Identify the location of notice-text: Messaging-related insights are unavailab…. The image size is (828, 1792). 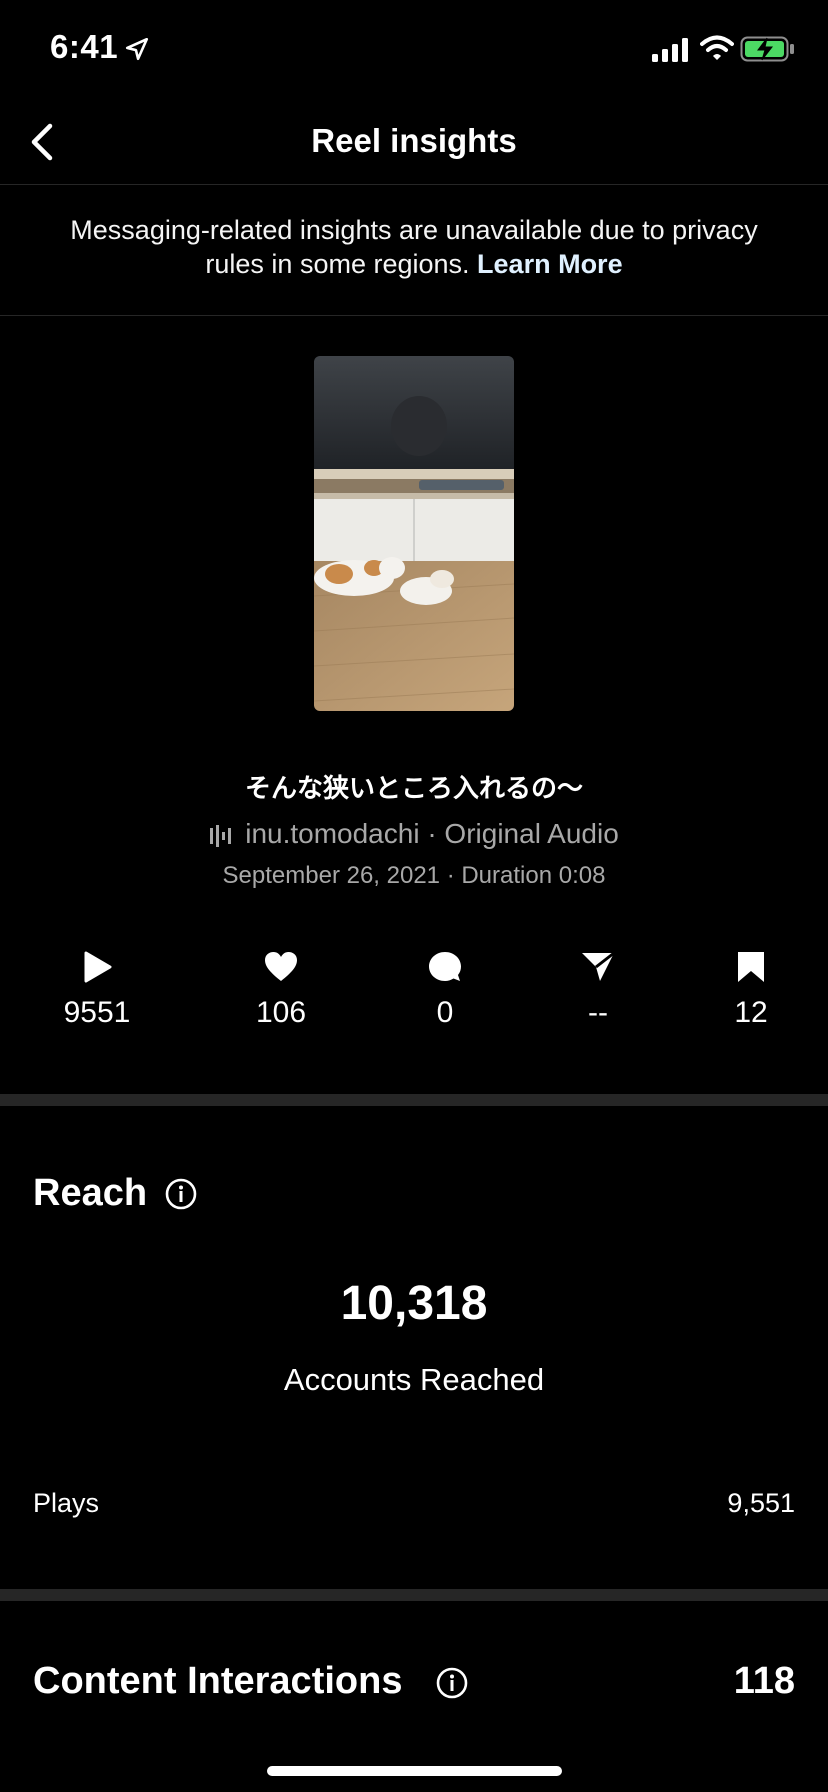
(414, 247).